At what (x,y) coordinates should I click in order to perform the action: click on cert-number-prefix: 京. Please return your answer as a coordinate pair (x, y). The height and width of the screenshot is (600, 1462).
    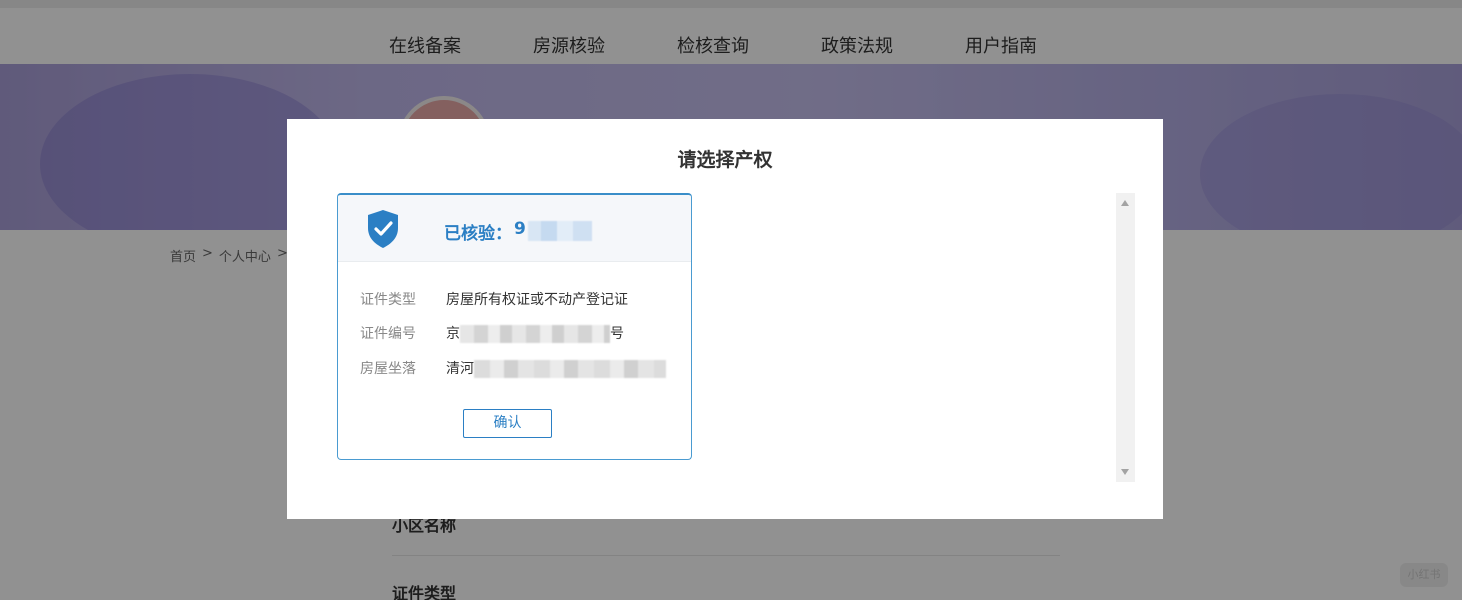
    Looking at the image, I should click on (453, 334).